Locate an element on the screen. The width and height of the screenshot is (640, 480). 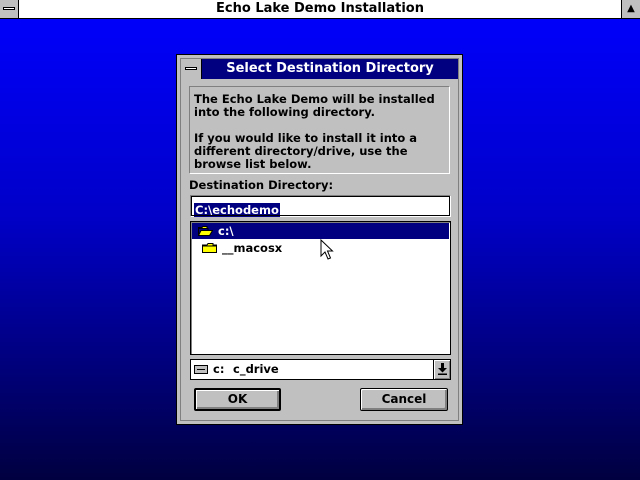
drive-select: c: c_drive is located at coordinates (320, 369).